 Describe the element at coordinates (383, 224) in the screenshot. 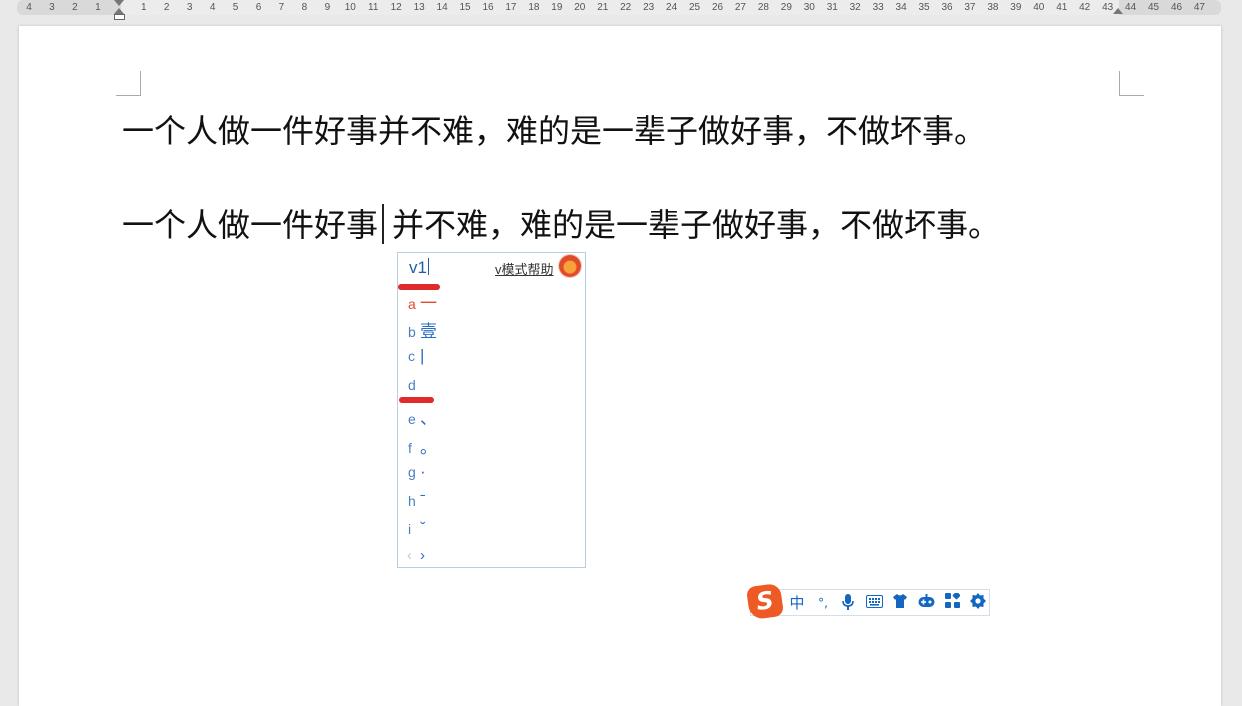

I see `text-caret` at that location.